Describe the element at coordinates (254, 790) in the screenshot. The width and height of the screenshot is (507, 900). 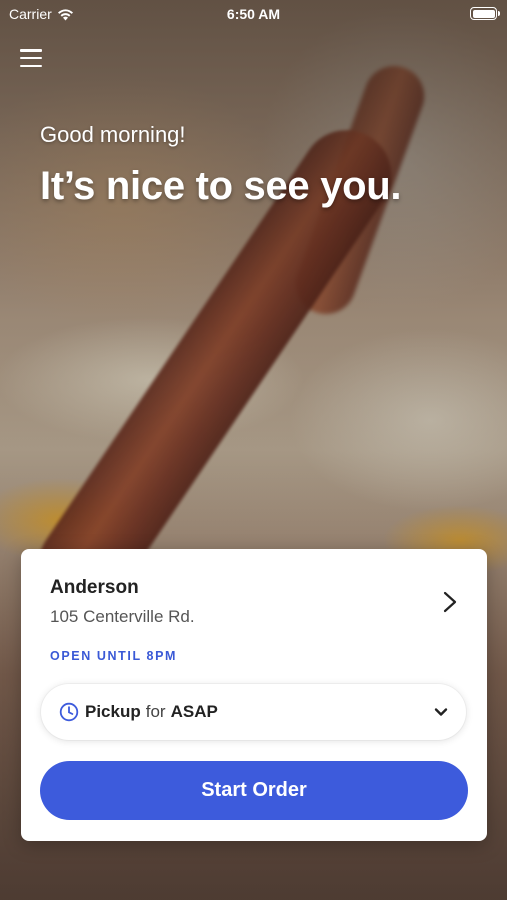
I see `start-order-button: Start Order` at that location.